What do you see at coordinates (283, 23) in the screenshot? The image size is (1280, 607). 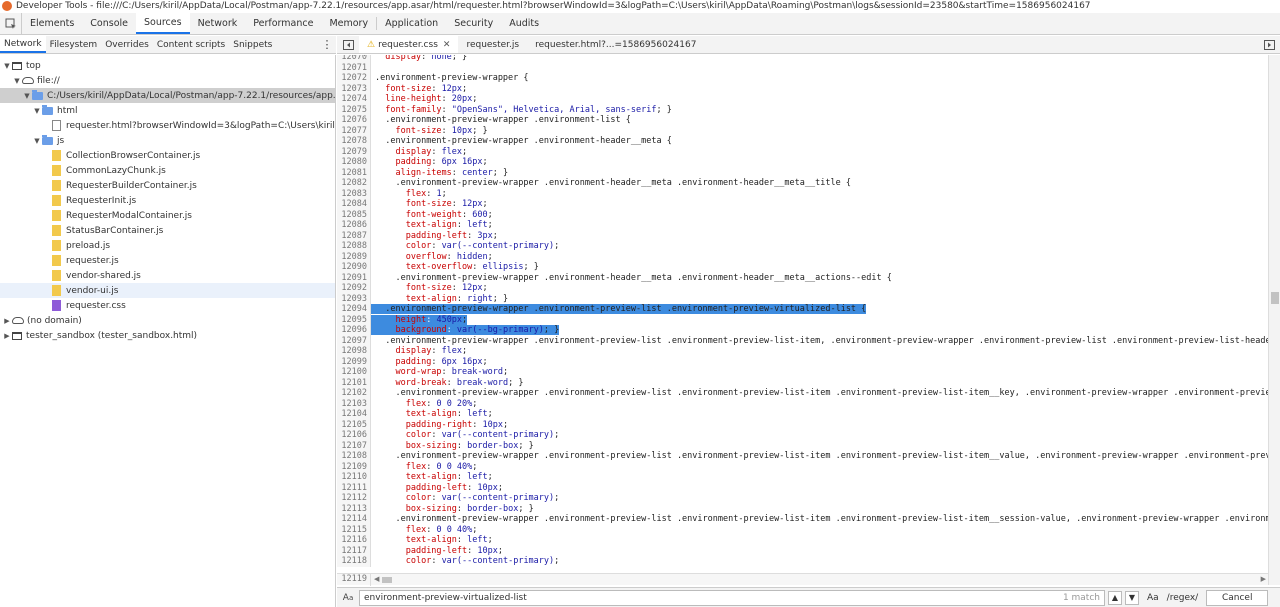 I see `tab-performance: Performance` at bounding box center [283, 23].